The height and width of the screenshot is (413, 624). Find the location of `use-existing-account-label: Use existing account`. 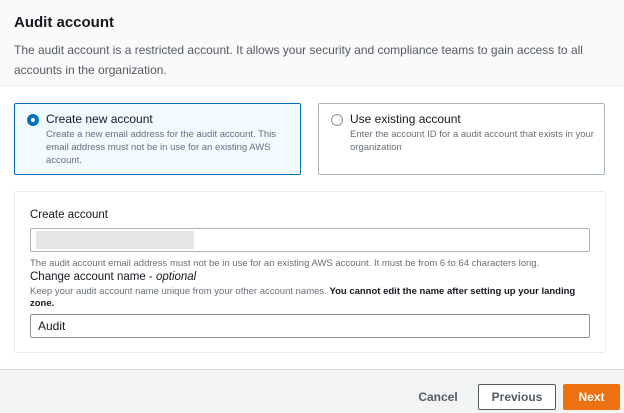

use-existing-account-label: Use existing account is located at coordinates (405, 119).